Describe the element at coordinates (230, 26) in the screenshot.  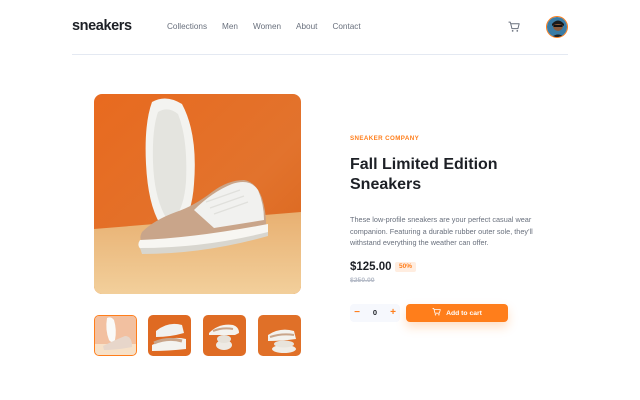
I see `nav-men: Men` at that location.